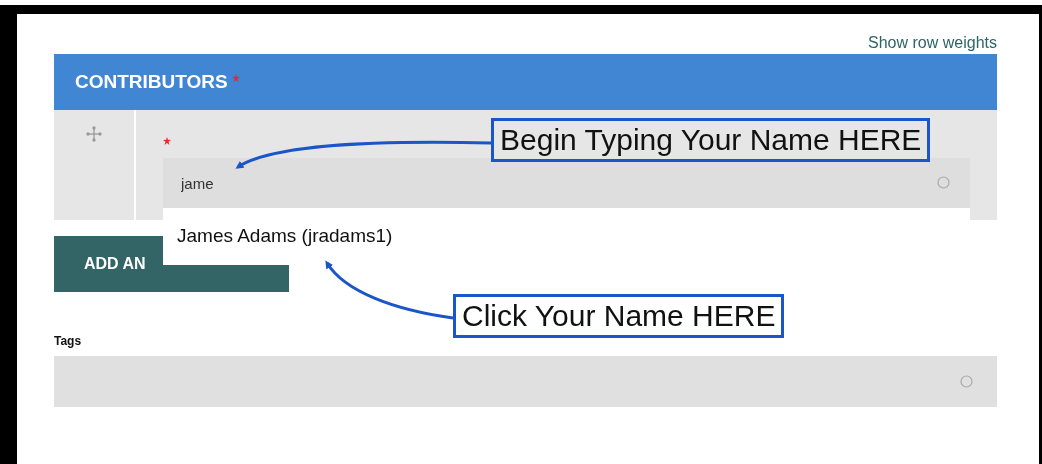  Describe the element at coordinates (711, 140) in the screenshot. I see `callout-note: Begin Typing Your Name HERE` at that location.